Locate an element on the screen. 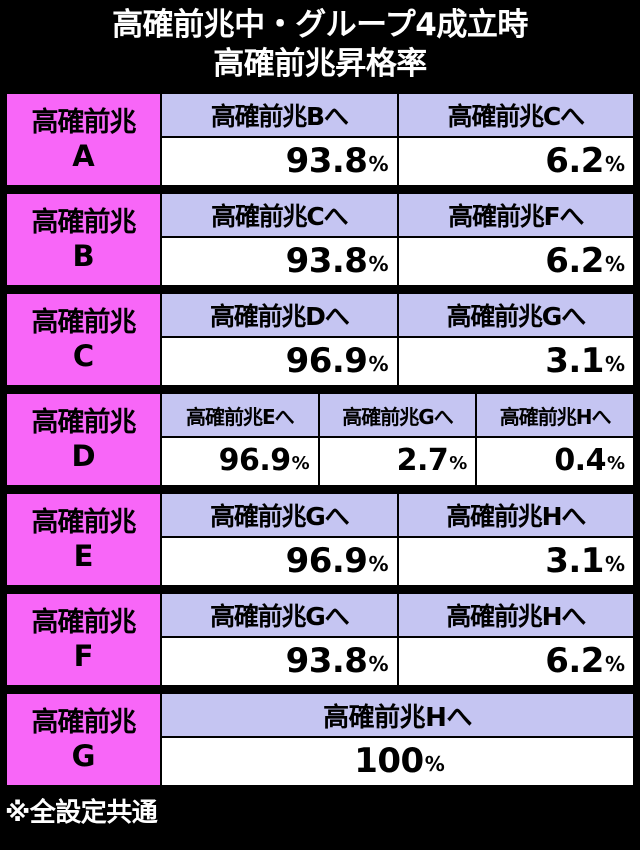  row-label-state: A is located at coordinates (83, 155).